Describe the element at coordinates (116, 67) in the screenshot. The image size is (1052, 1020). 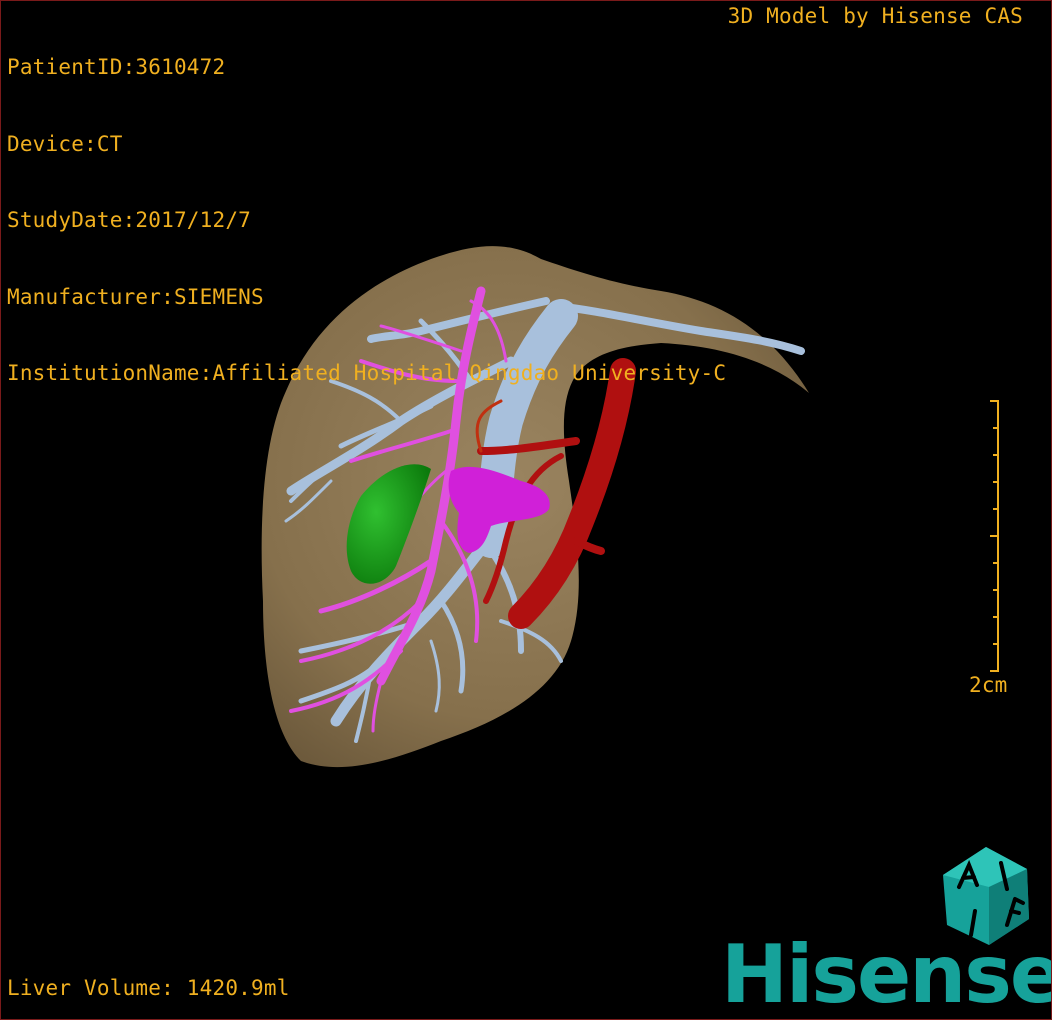
I see `patient-id-text: PatientID:3610472` at that location.